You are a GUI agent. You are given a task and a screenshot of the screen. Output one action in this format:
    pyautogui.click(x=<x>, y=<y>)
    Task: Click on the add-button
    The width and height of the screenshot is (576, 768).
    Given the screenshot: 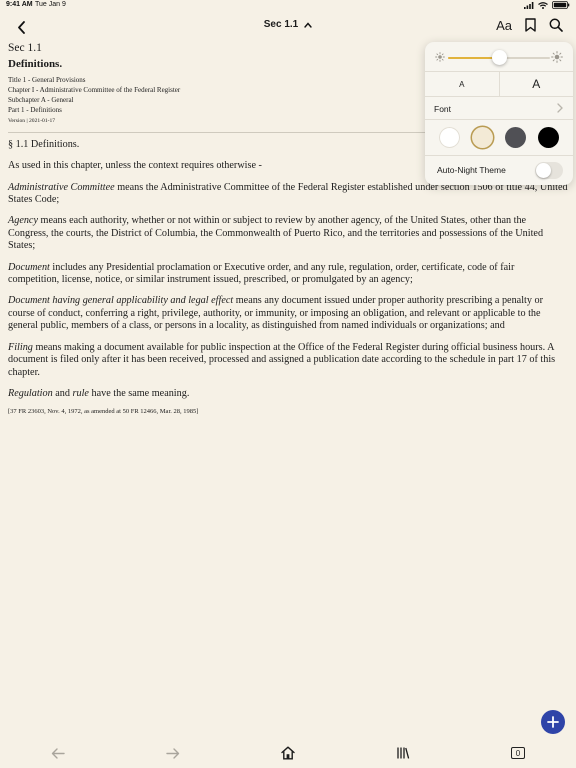 What is the action you would take?
    pyautogui.click(x=553, y=722)
    